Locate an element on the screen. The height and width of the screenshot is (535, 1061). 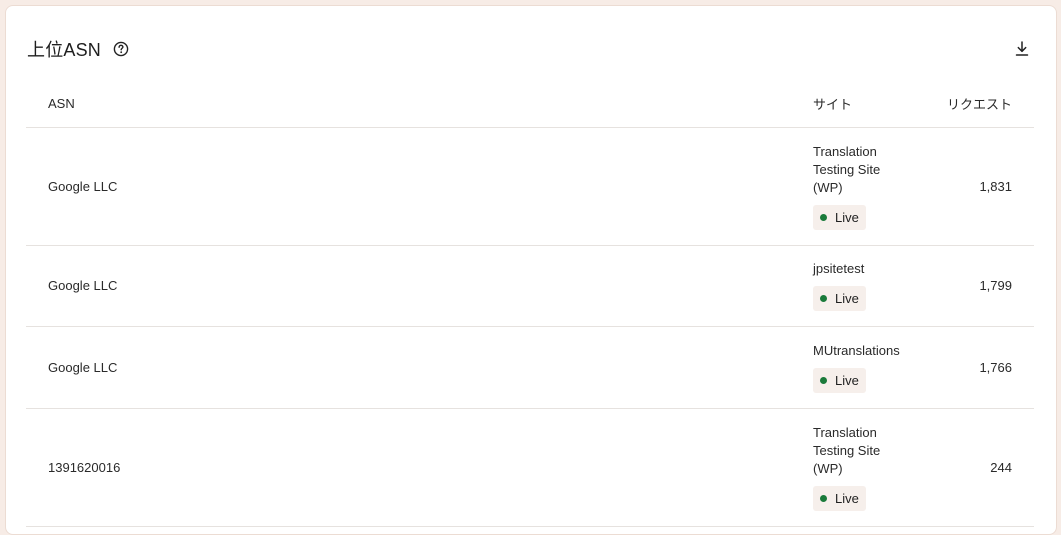
column-header-site: サイト is located at coordinates (873, 107).